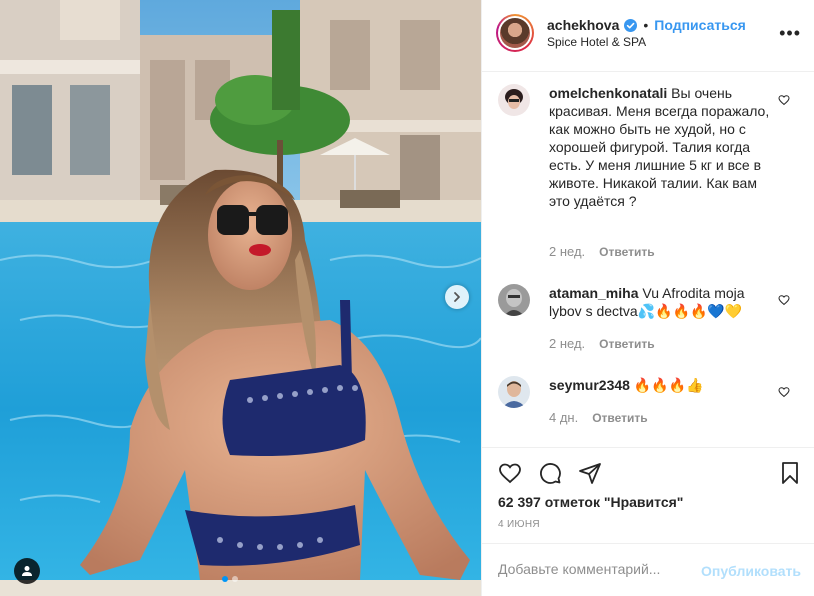  I want to click on comment-input, so click(598, 569).